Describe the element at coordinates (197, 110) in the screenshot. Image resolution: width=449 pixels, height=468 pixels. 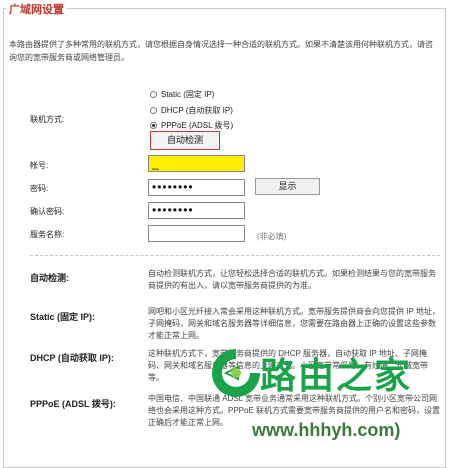
I see `radio-dhcp-label: DHCP (自动获取 IP)` at that location.